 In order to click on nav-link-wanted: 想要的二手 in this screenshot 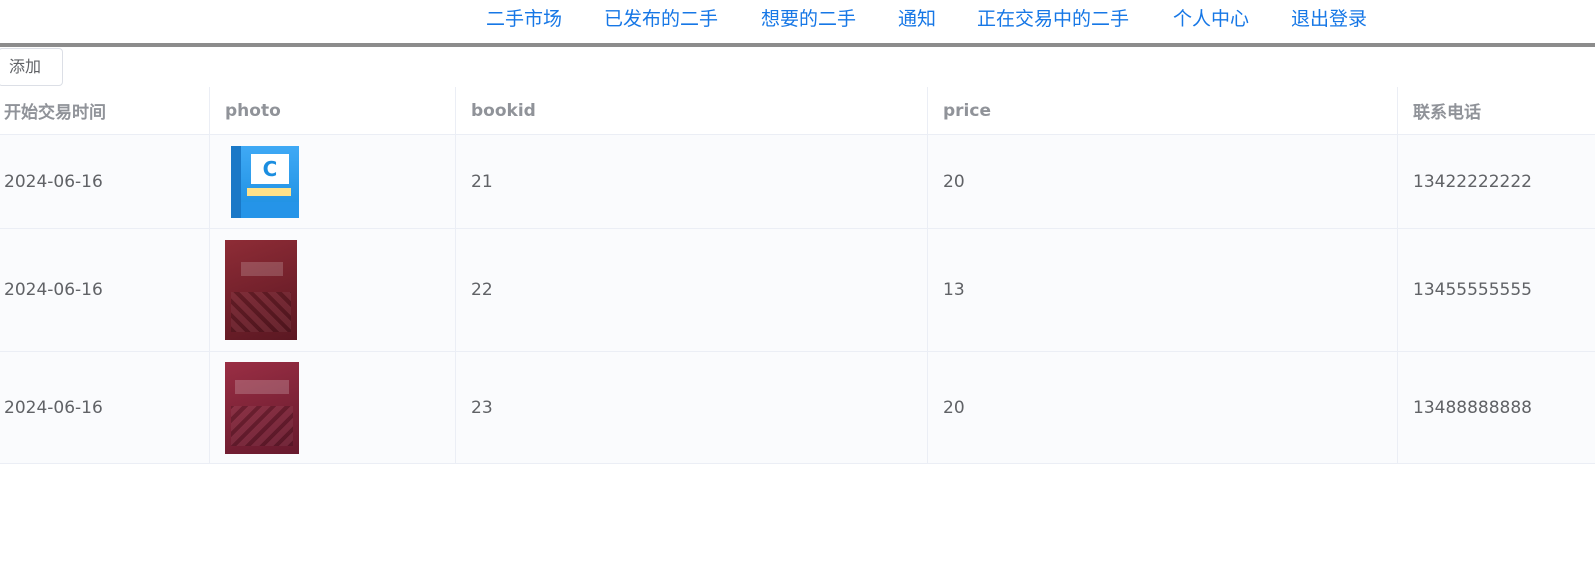, I will do `click(808, 19)`.